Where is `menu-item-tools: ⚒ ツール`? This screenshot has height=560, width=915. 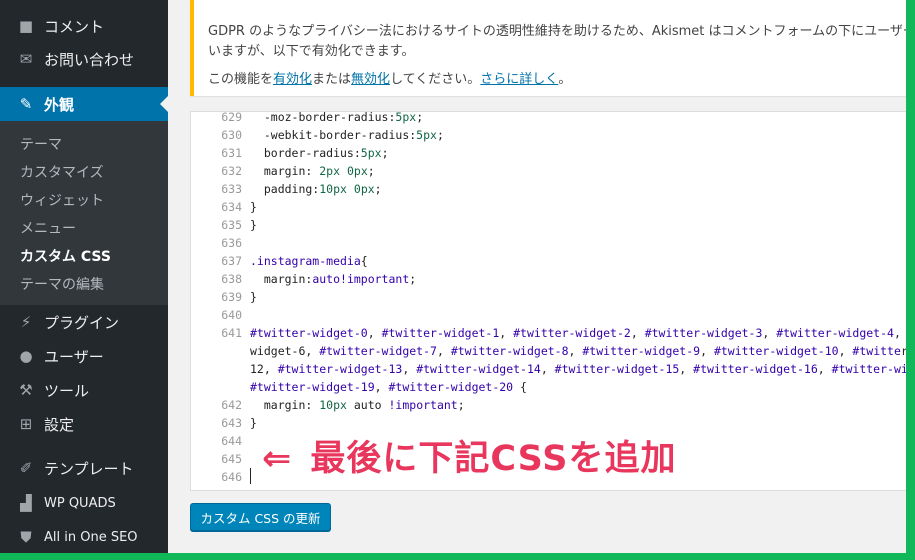 menu-item-tools: ⚒ ツール is located at coordinates (84, 390).